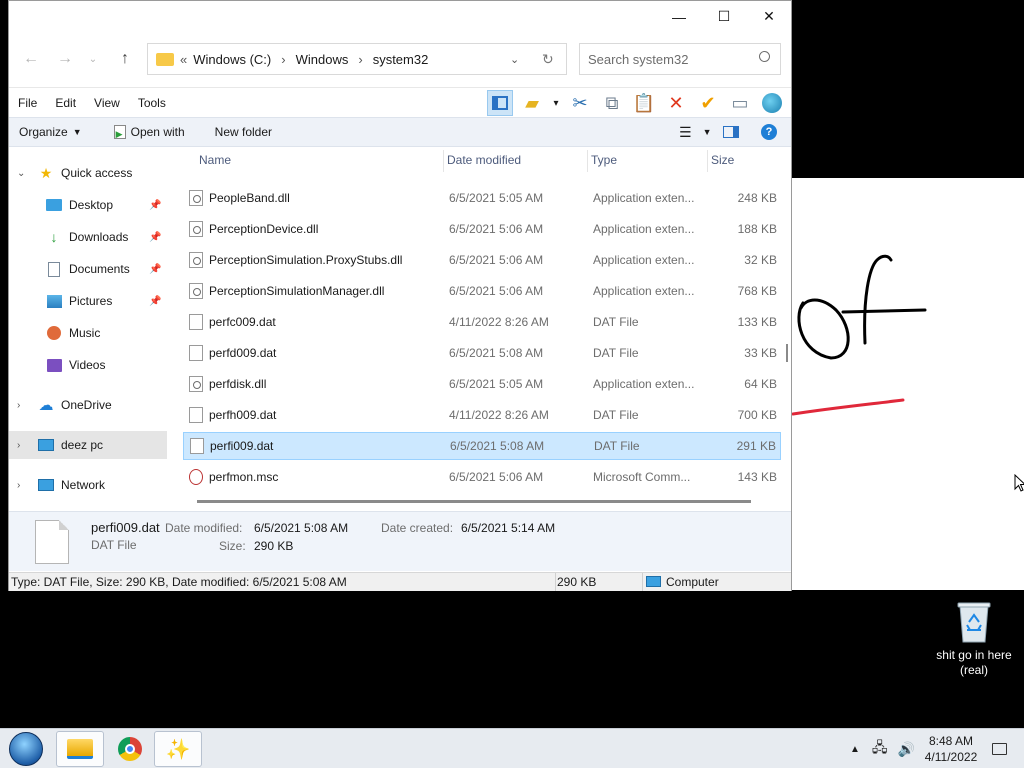 Image resolution: width=1024 pixels, height=768 pixels. What do you see at coordinates (242, 322) in the screenshot?
I see `file-name: perfc009.dat` at bounding box center [242, 322].